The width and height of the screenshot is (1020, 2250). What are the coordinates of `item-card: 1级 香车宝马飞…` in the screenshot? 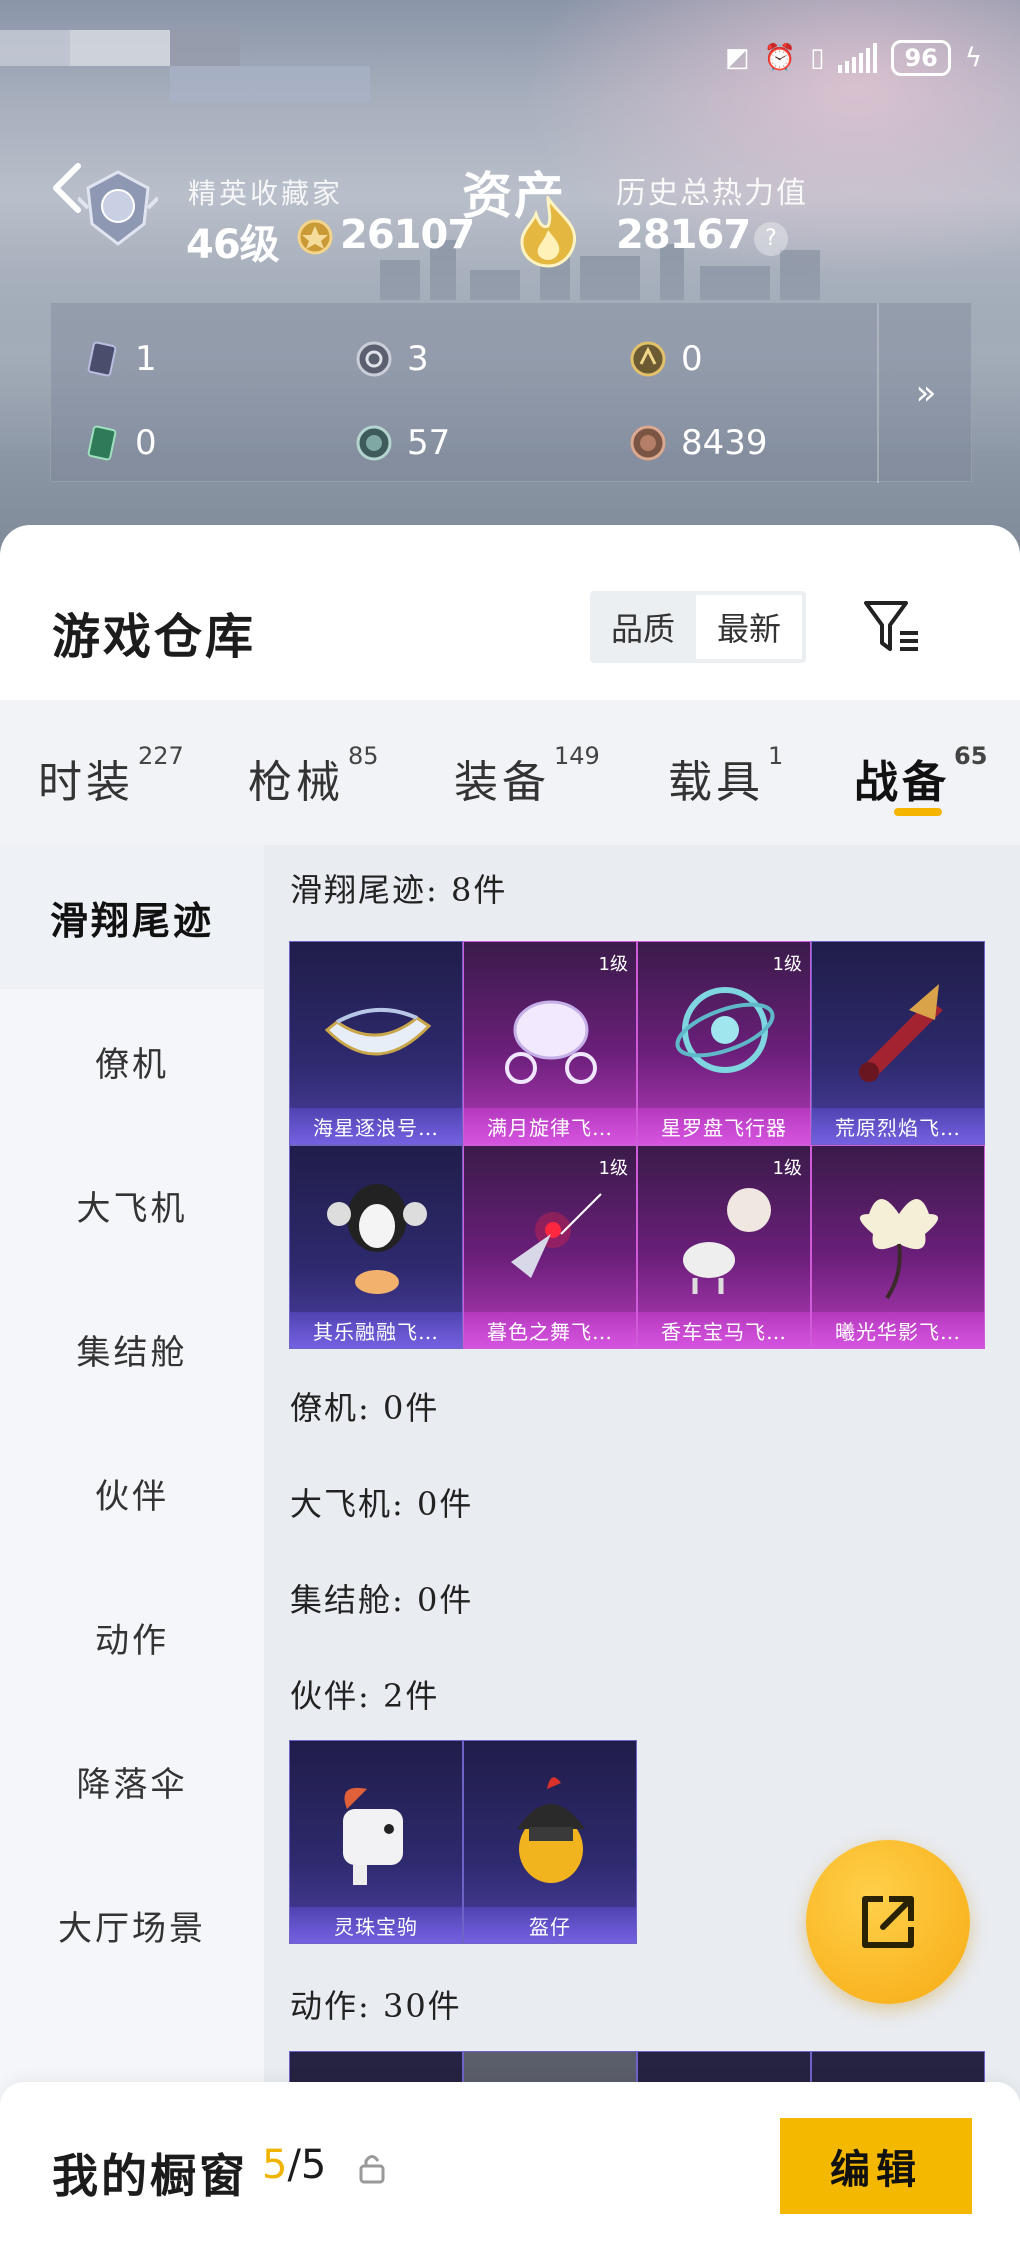 It's located at (724, 1247).